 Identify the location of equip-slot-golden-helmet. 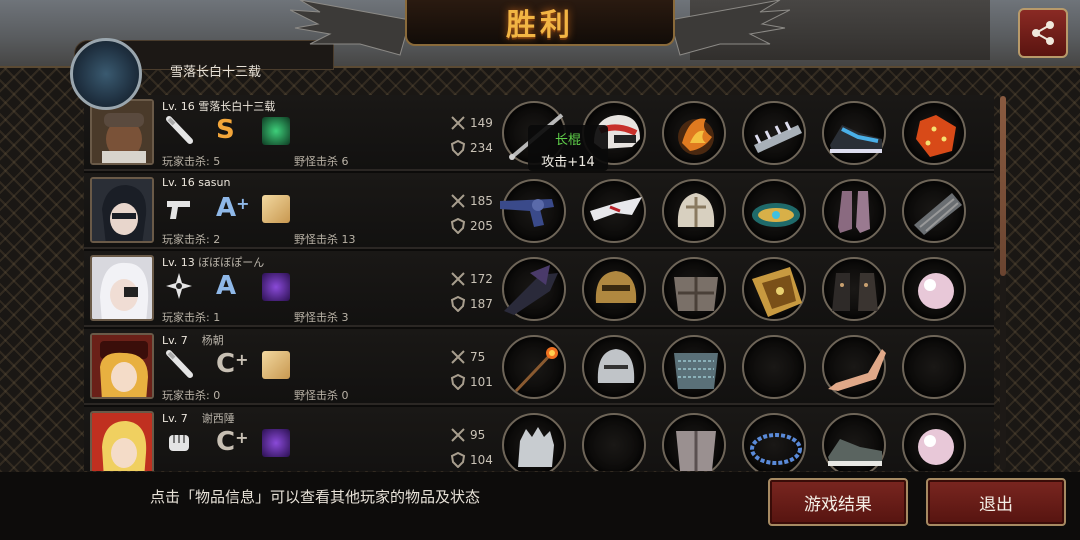
(614, 289).